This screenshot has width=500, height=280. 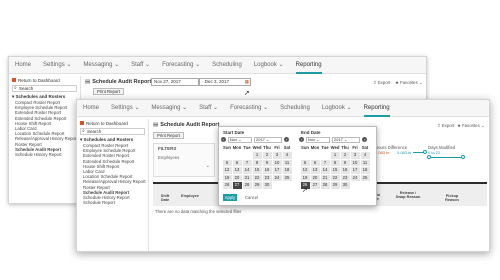 What do you see at coordinates (408, 195) in the screenshot?
I see `column-header: Release / Swap Reason` at bounding box center [408, 195].